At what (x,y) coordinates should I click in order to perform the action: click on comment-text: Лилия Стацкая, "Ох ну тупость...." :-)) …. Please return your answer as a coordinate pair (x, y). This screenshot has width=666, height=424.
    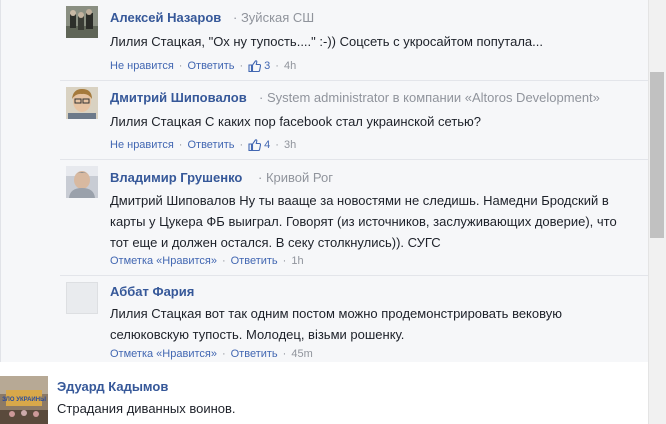
    Looking at the image, I should click on (326, 41).